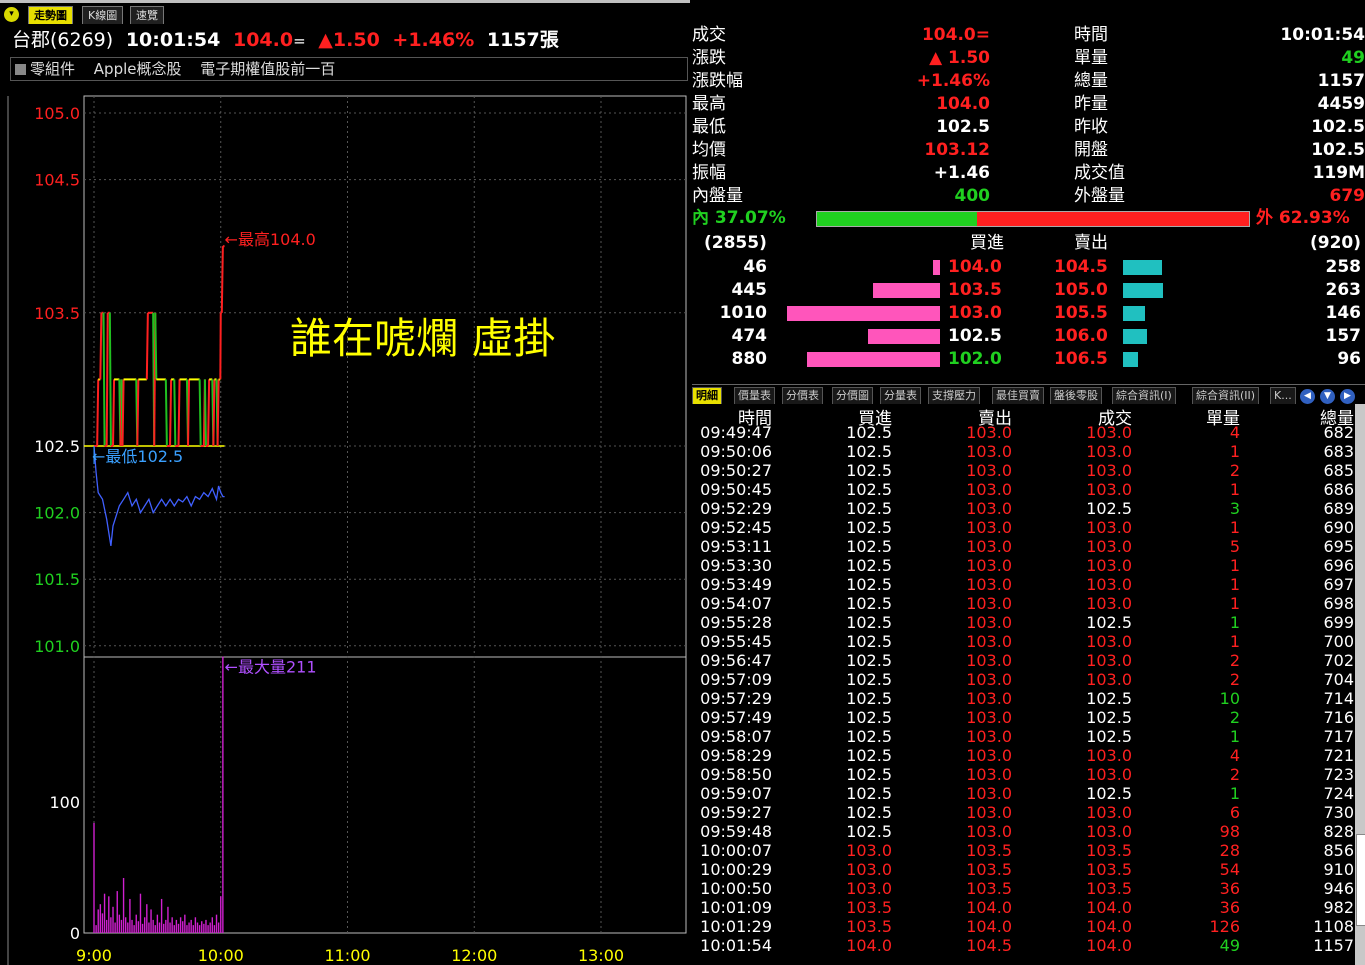 The height and width of the screenshot is (965, 1365). What do you see at coordinates (1028, 432) in the screenshot?
I see `ticks-row: 09:49:47 102.5 103.0 103.0 4 682` at bounding box center [1028, 432].